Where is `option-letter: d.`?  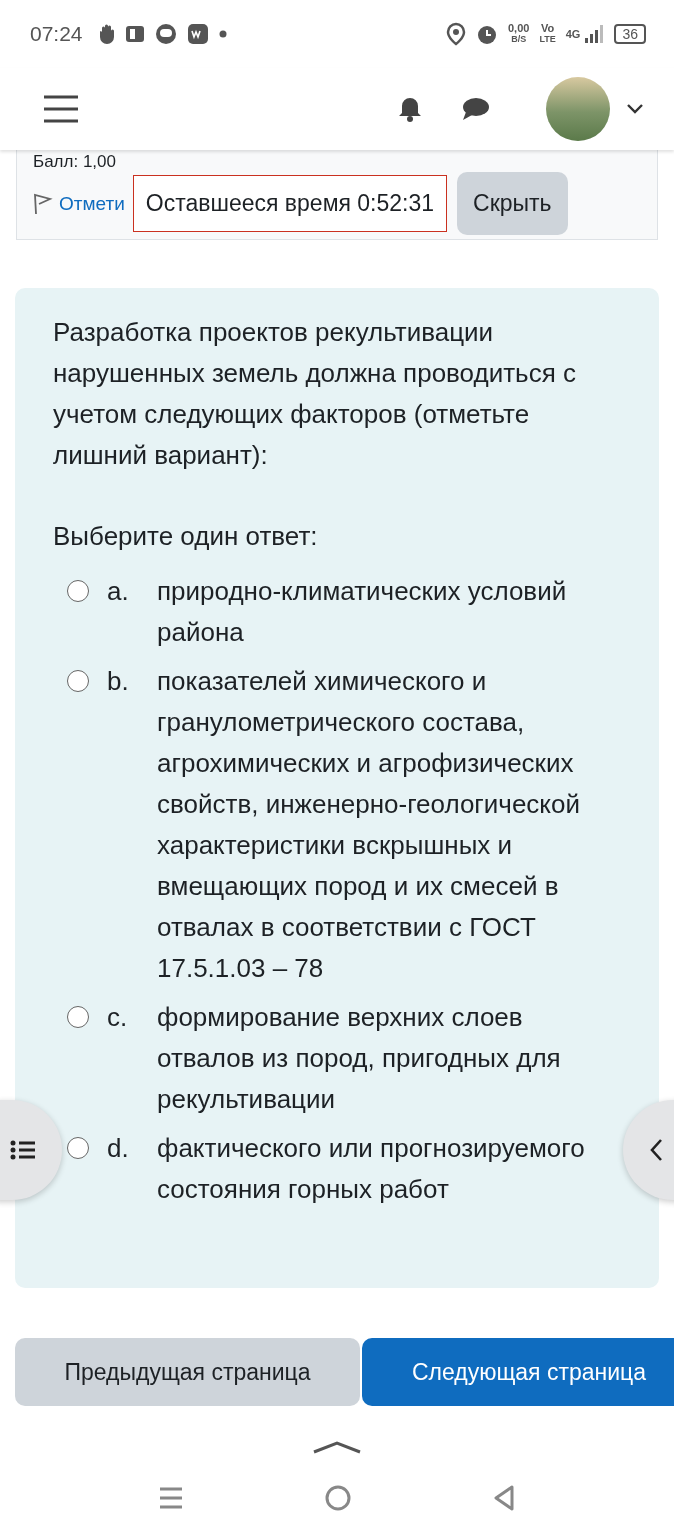 option-letter: d. is located at coordinates (118, 1148).